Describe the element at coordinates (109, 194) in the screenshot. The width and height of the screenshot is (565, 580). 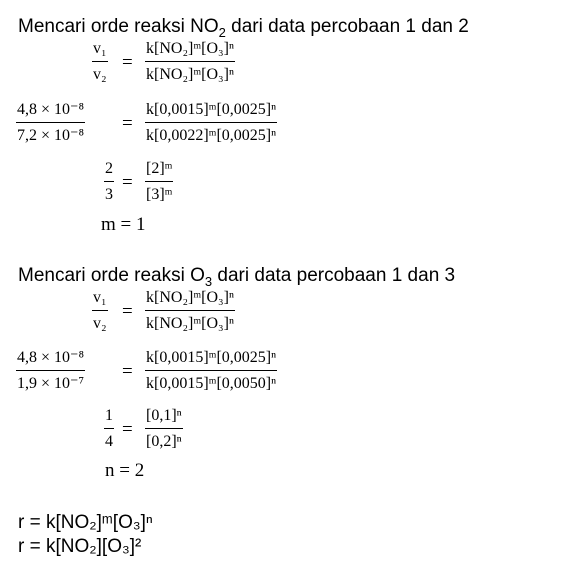
I see `s1-simplified-denominator: 3` at that location.